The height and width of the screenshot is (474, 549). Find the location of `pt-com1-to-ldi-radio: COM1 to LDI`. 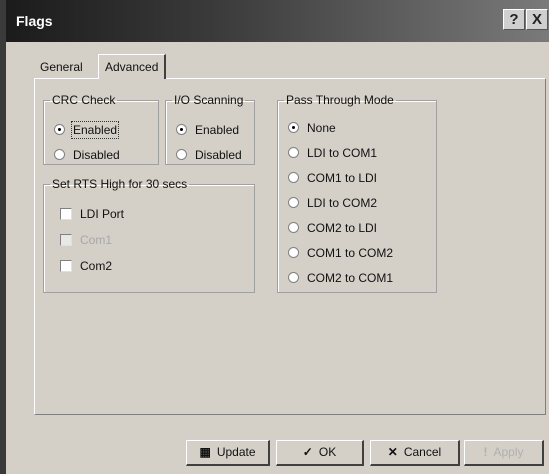

pt-com1-to-ldi-radio: COM1 to LDI is located at coordinates (332, 178).